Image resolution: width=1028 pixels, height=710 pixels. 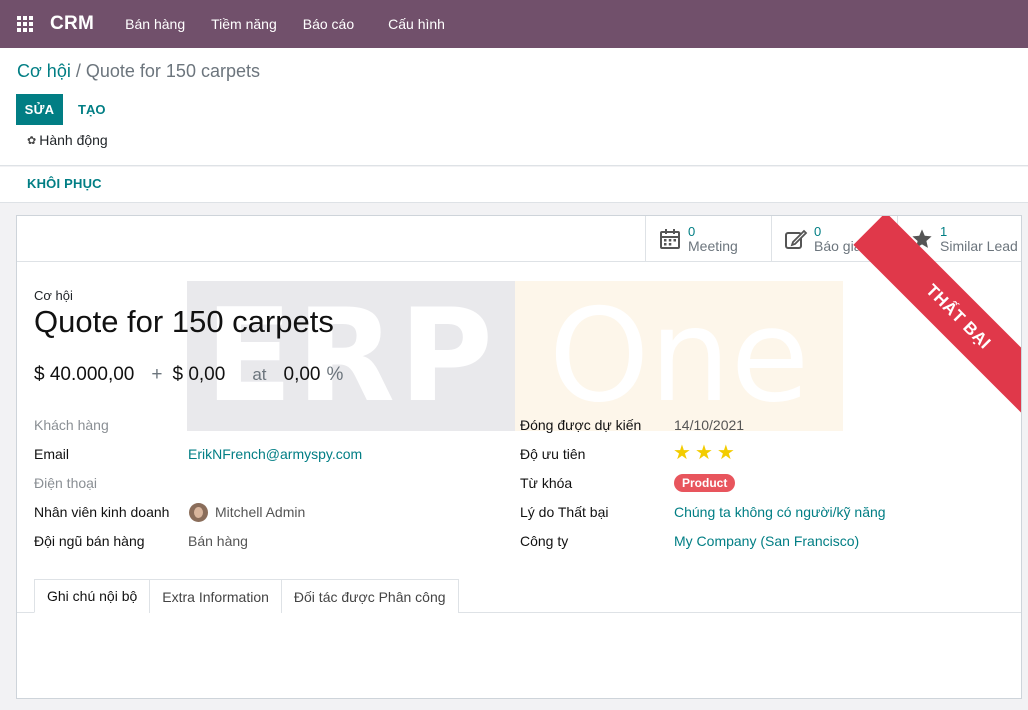 What do you see at coordinates (979, 246) in the screenshot?
I see `similar-lead-label: Similar Lead` at bounding box center [979, 246].